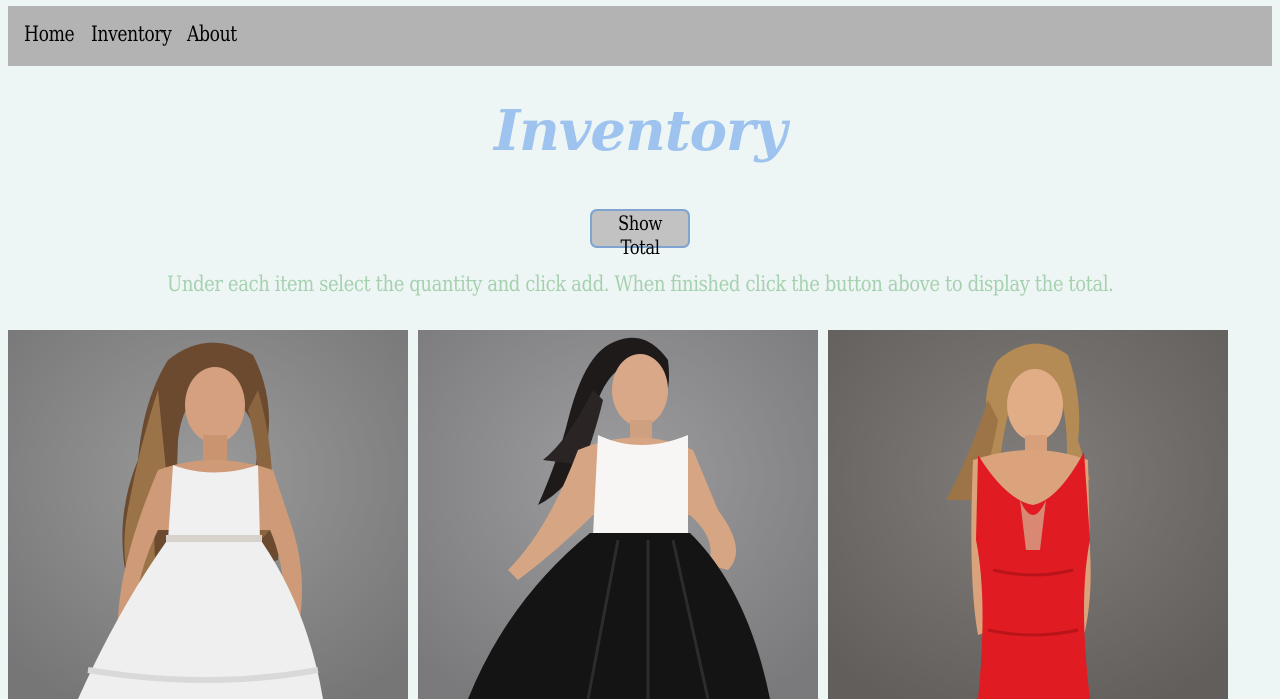 The height and width of the screenshot is (699, 1280). Describe the element at coordinates (640, 36) in the screenshot. I see `top-navbar: Home Inventory About` at that location.